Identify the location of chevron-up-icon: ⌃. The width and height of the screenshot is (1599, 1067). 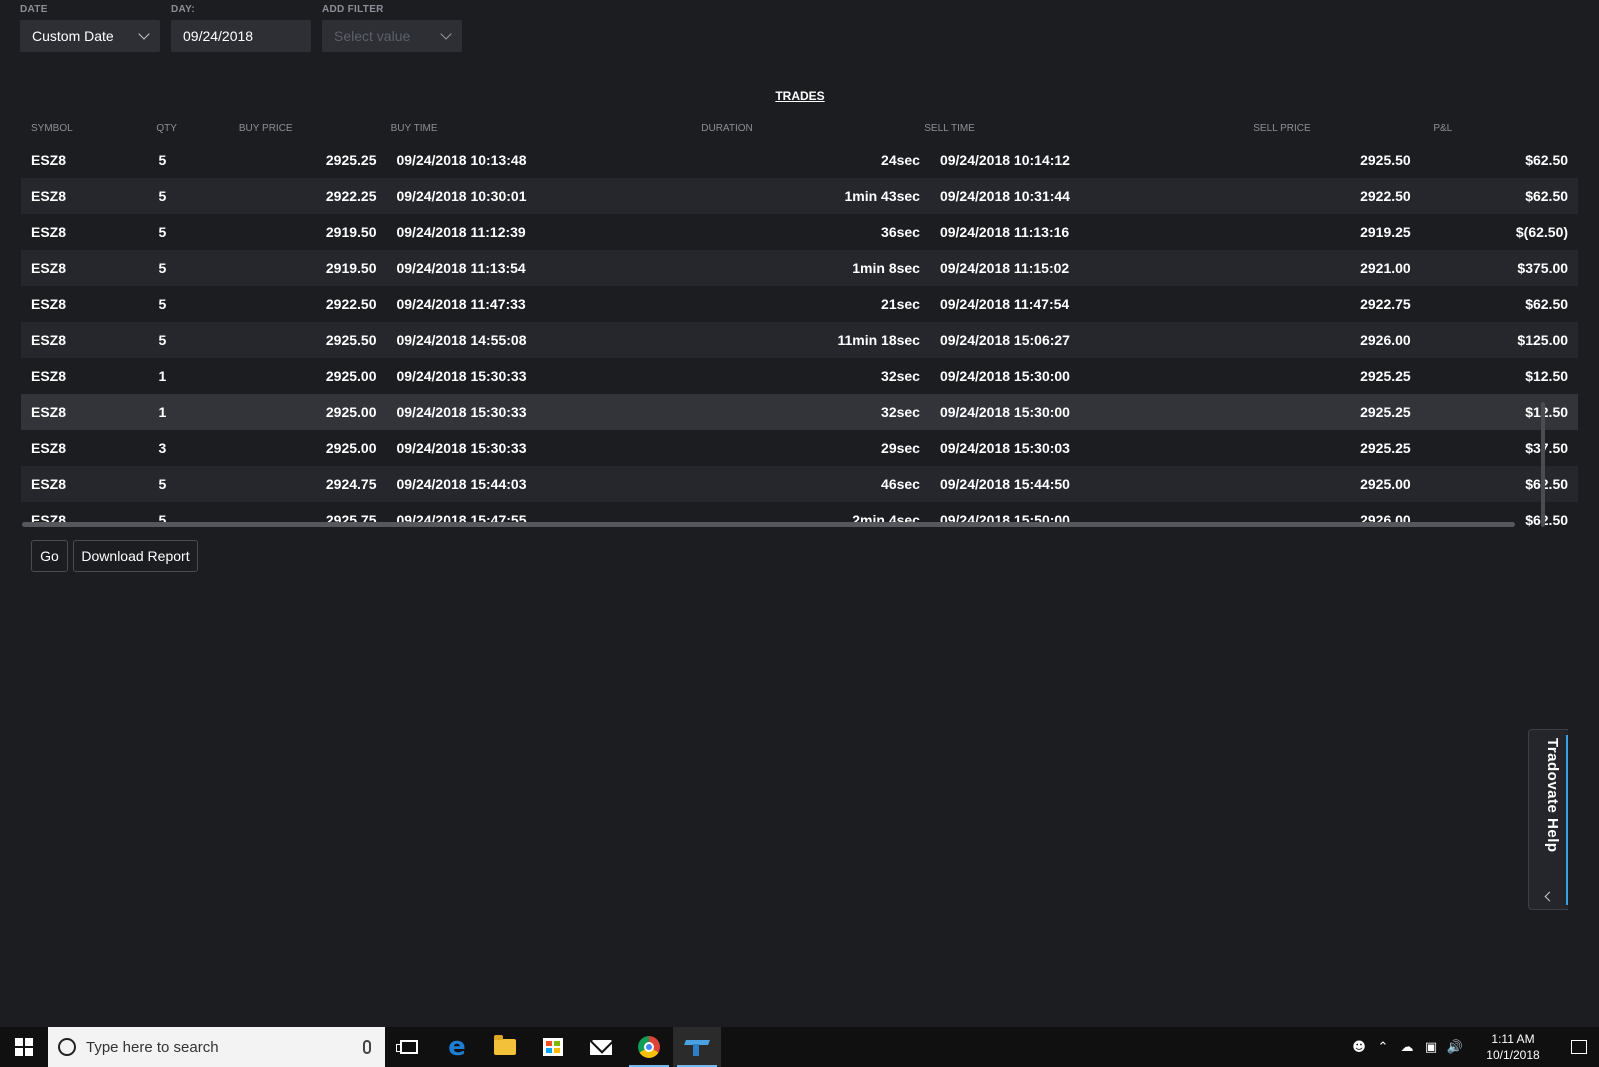
(1383, 1047).